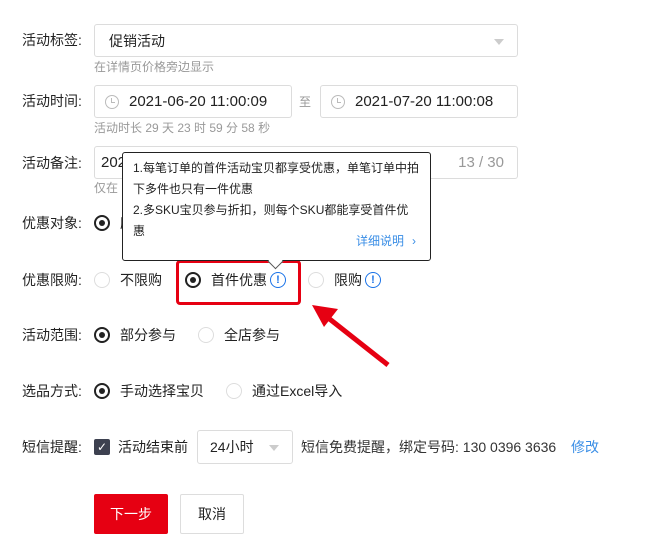 The image size is (658, 534). What do you see at coordinates (585, 447) in the screenshot?
I see `sms-edit-link: 修改` at bounding box center [585, 447].